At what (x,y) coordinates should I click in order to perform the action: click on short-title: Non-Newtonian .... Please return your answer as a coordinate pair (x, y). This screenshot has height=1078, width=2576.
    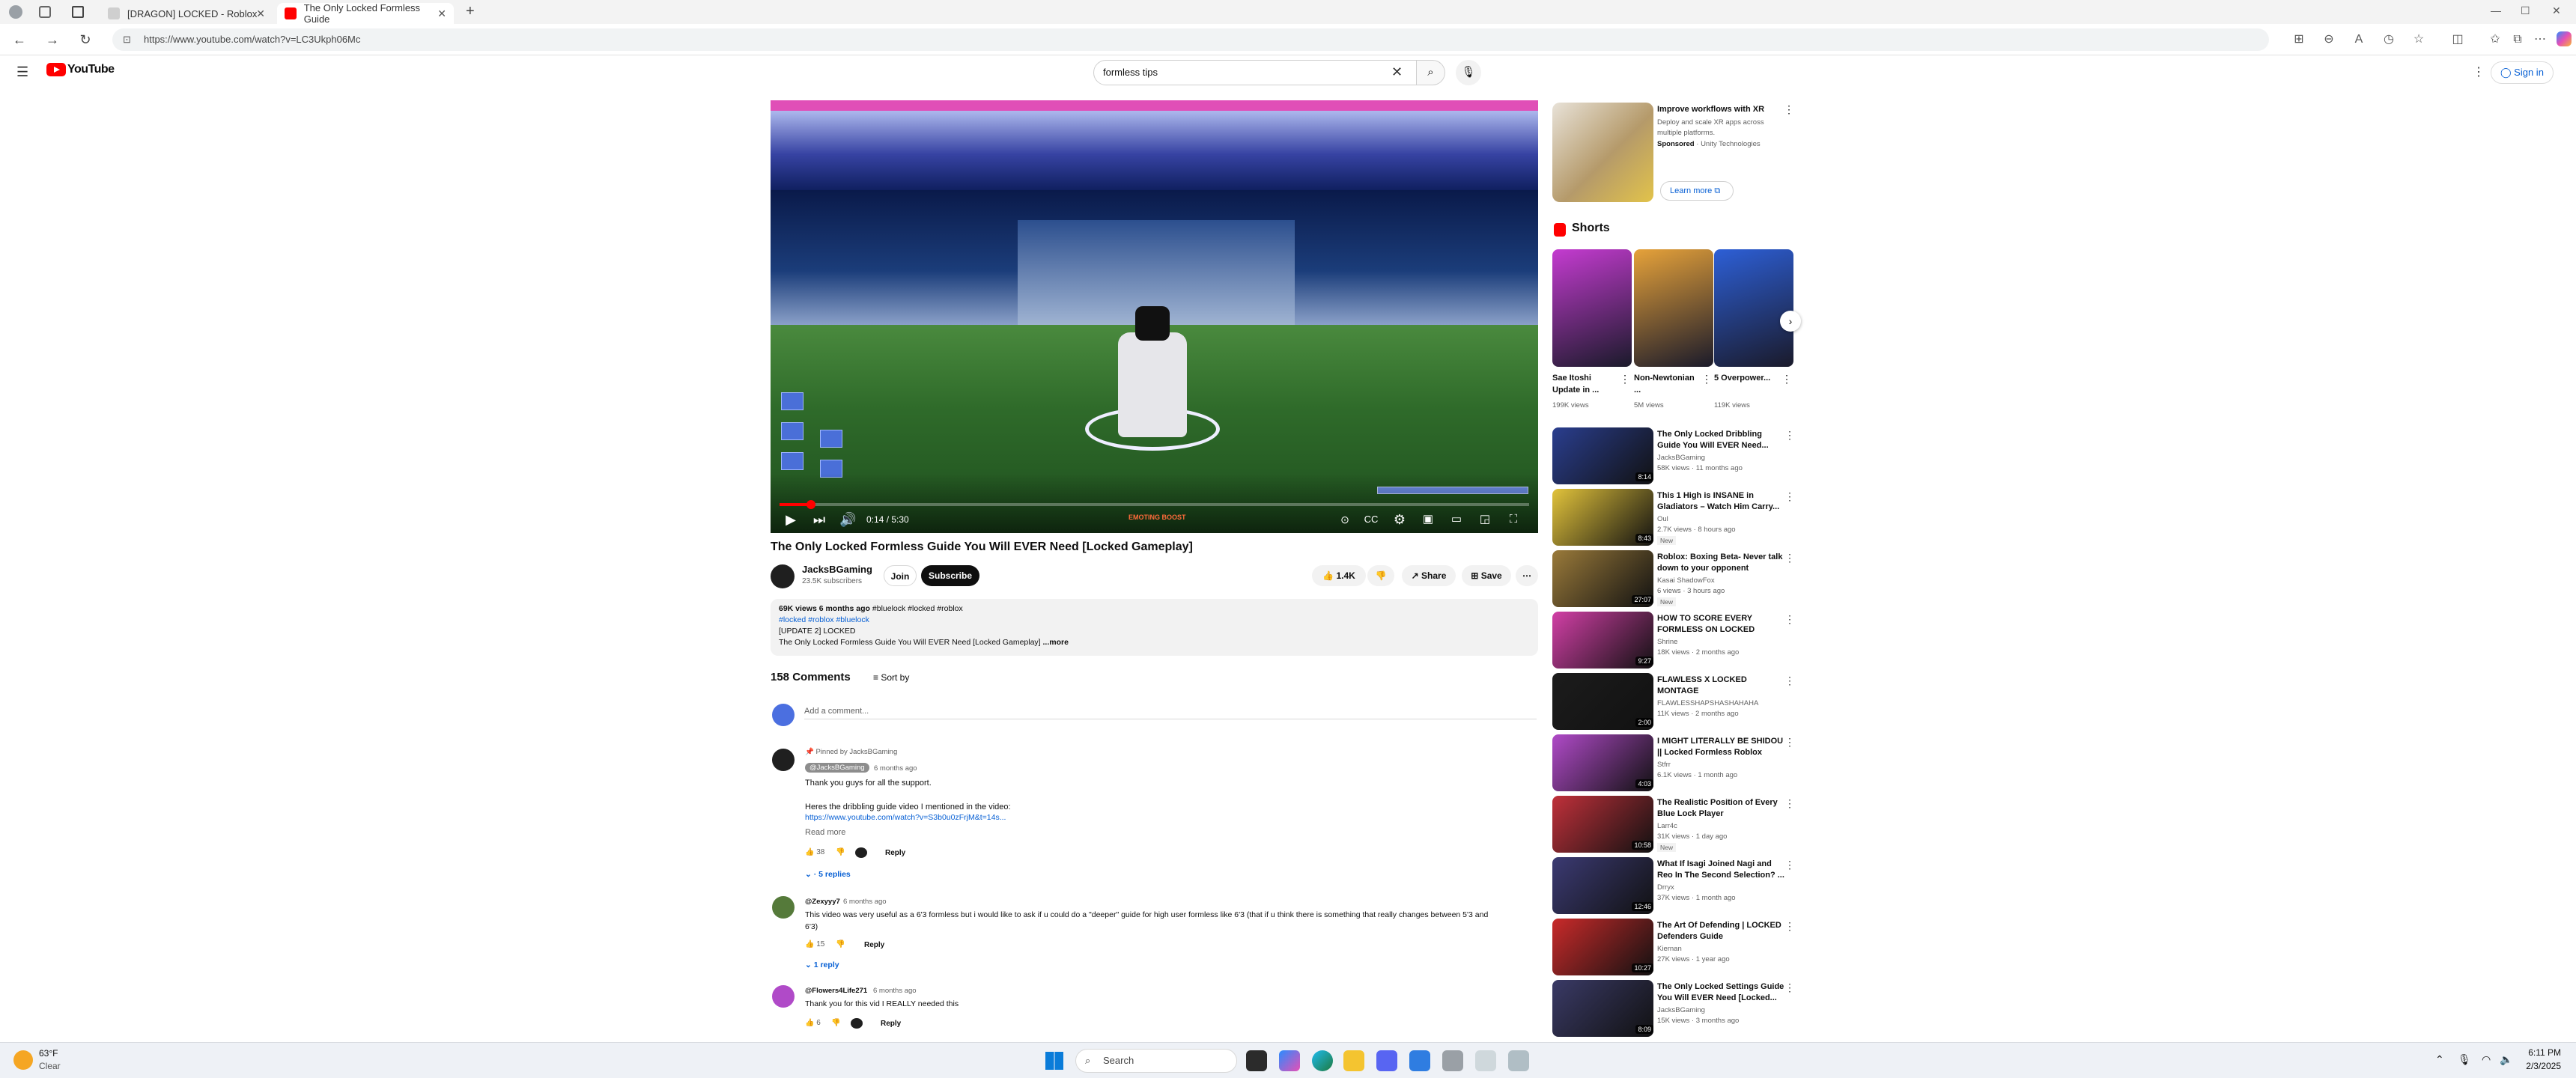
    Looking at the image, I should click on (1666, 384).